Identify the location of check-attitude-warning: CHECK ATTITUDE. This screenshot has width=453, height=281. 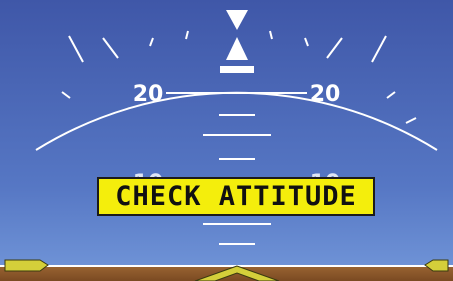
(236, 196).